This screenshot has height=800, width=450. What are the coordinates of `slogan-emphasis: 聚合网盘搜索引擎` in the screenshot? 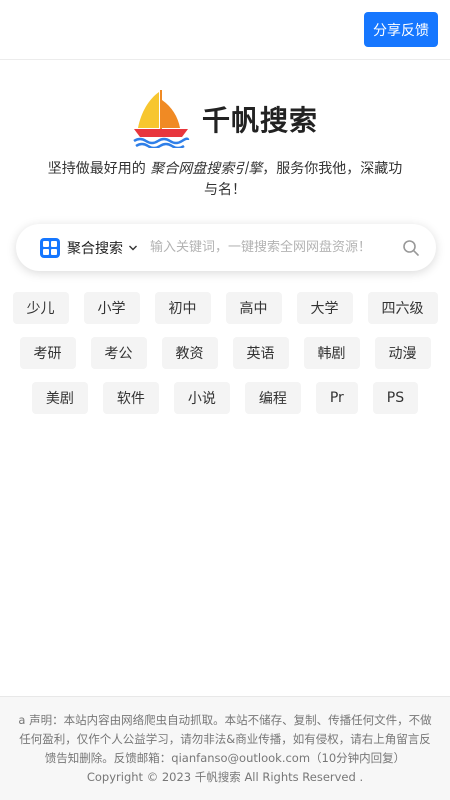 It's located at (206, 169).